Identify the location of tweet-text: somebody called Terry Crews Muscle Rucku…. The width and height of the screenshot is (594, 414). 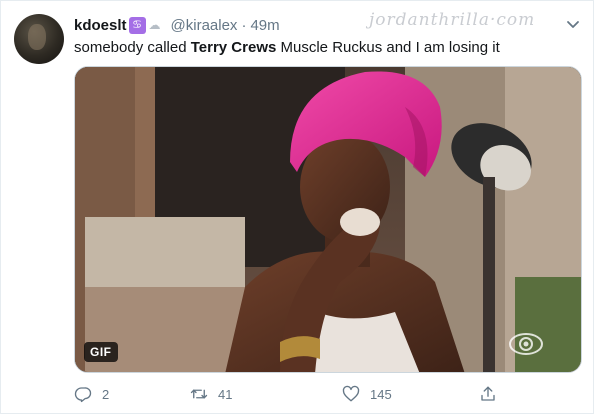
(287, 47).